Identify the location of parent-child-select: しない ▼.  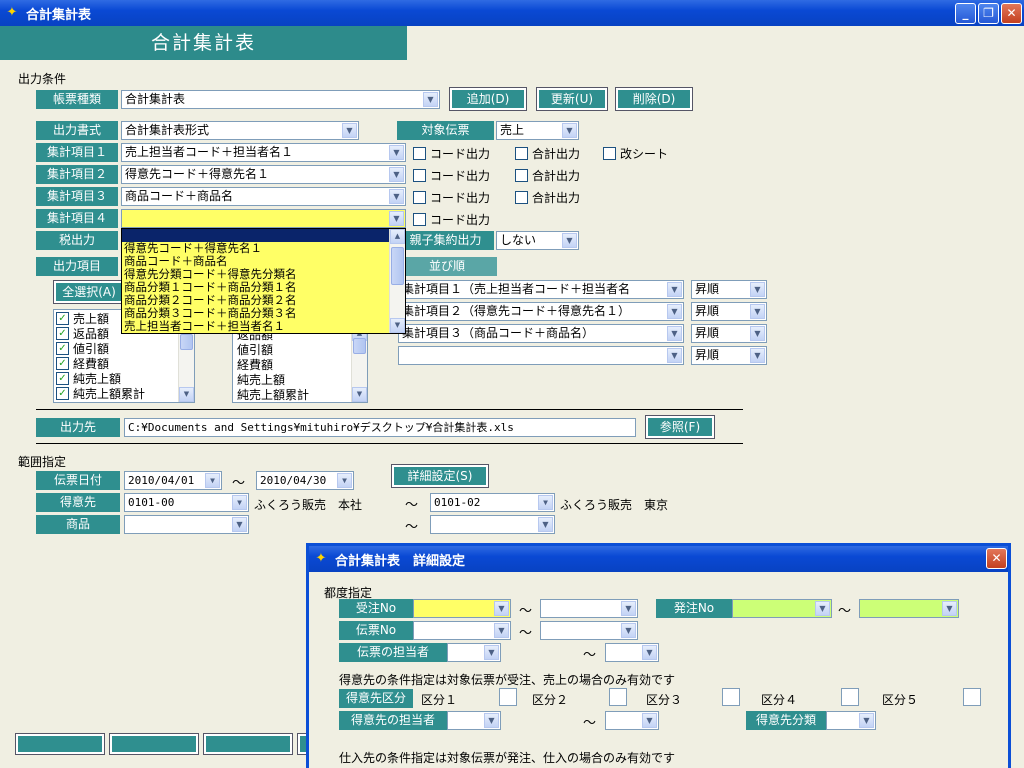
(537, 240).